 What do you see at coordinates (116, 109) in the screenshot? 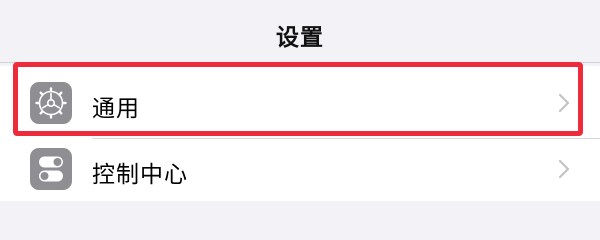
I see `settings-row-label: 通用` at bounding box center [116, 109].